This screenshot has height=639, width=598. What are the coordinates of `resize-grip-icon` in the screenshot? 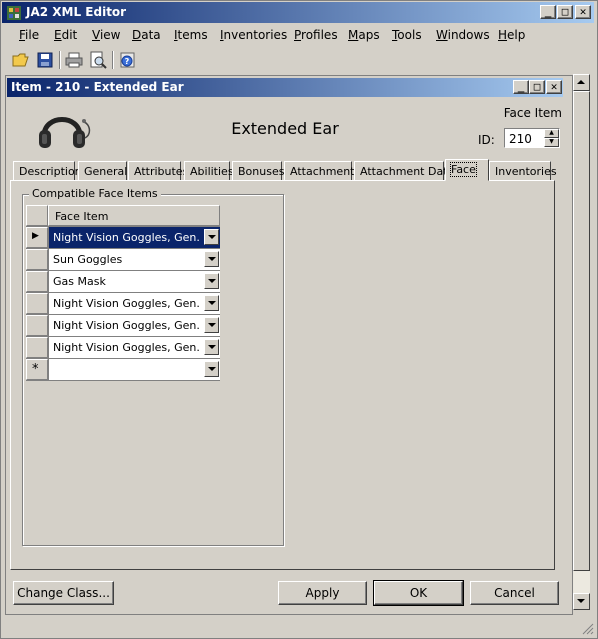 It's located at (588, 629).